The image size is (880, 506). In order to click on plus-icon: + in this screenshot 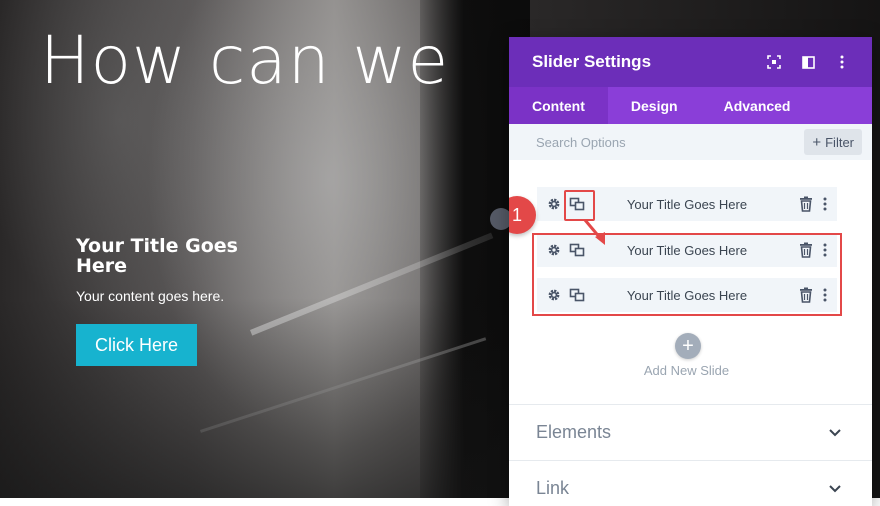, I will do `click(817, 142)`.